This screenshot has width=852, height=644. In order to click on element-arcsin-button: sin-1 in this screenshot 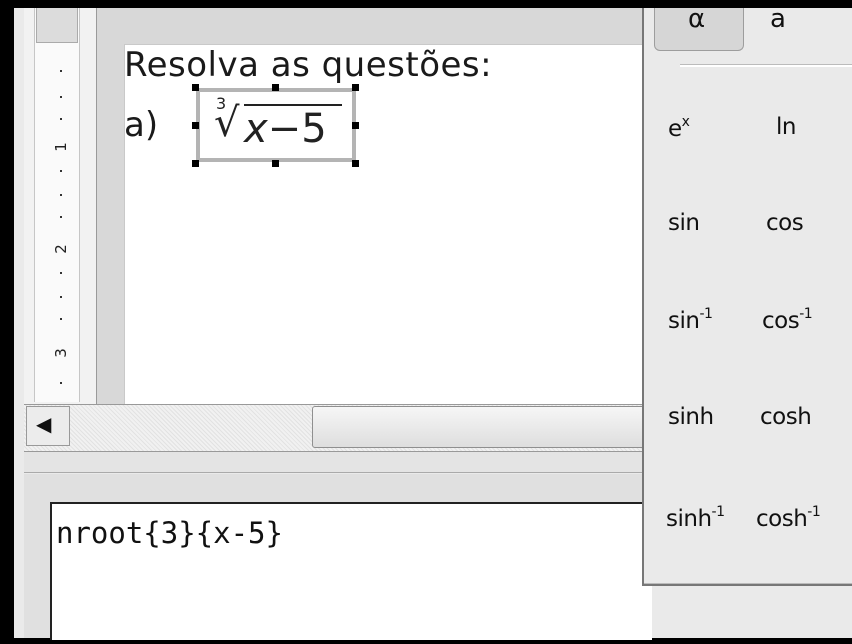, I will do `click(690, 320)`.